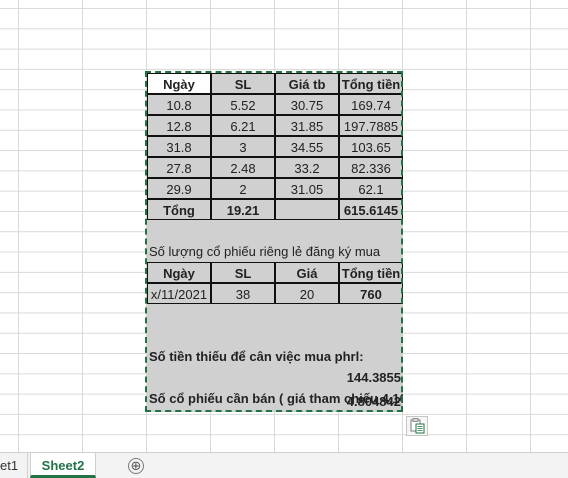 The width and height of the screenshot is (568, 478). Describe the element at coordinates (179, 146) in the screenshot. I see `cell: 31.8` at that location.